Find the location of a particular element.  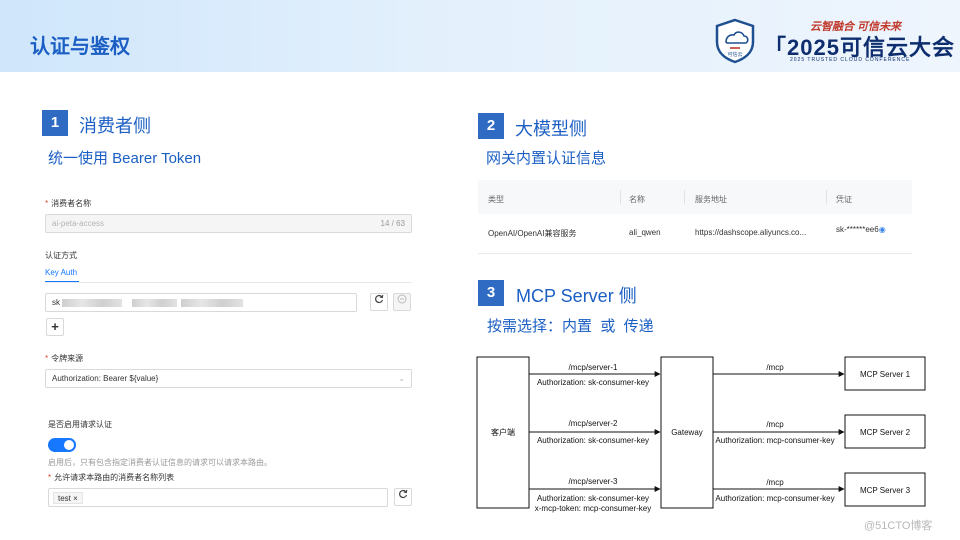

right-auth-label-2: Authorization: mcp-consumer-key is located at coordinates (774, 440).